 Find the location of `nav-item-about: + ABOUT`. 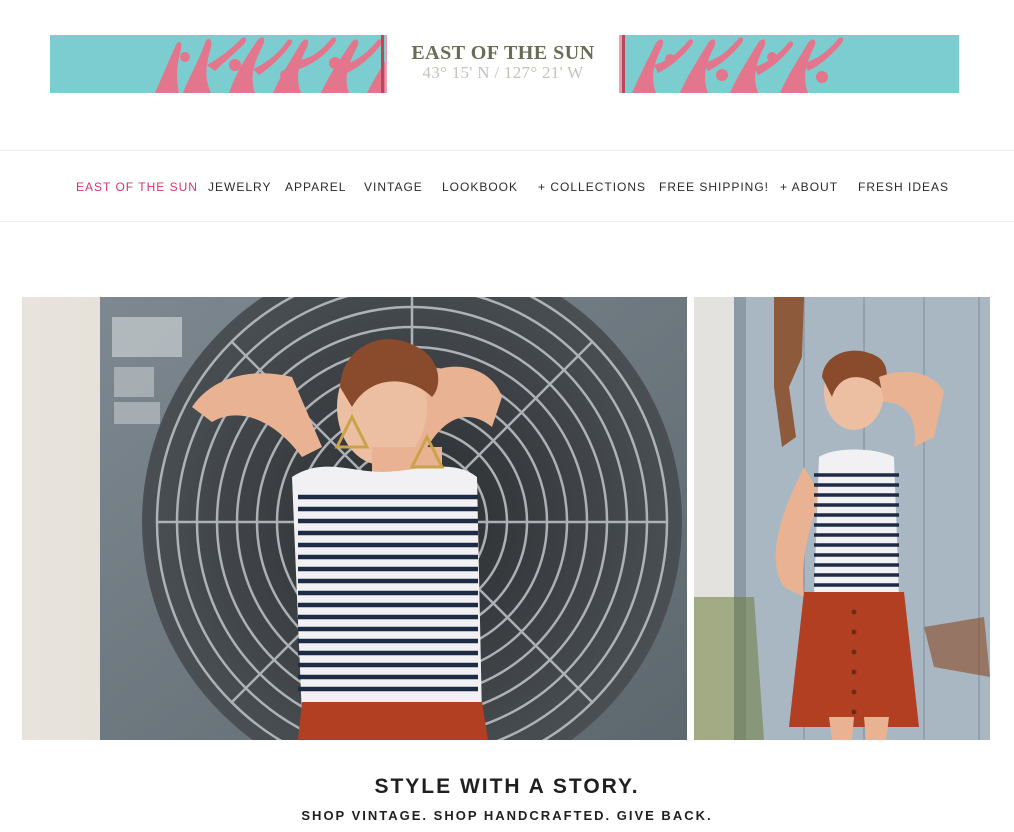

nav-item-about: + ABOUT is located at coordinates (809, 187).